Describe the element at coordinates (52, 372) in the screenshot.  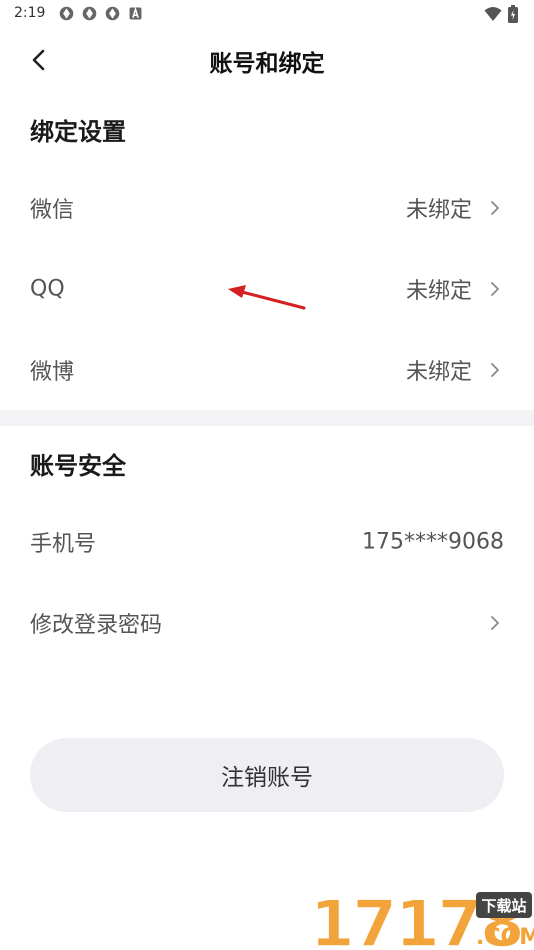
I see `weibo-label: 微博` at that location.